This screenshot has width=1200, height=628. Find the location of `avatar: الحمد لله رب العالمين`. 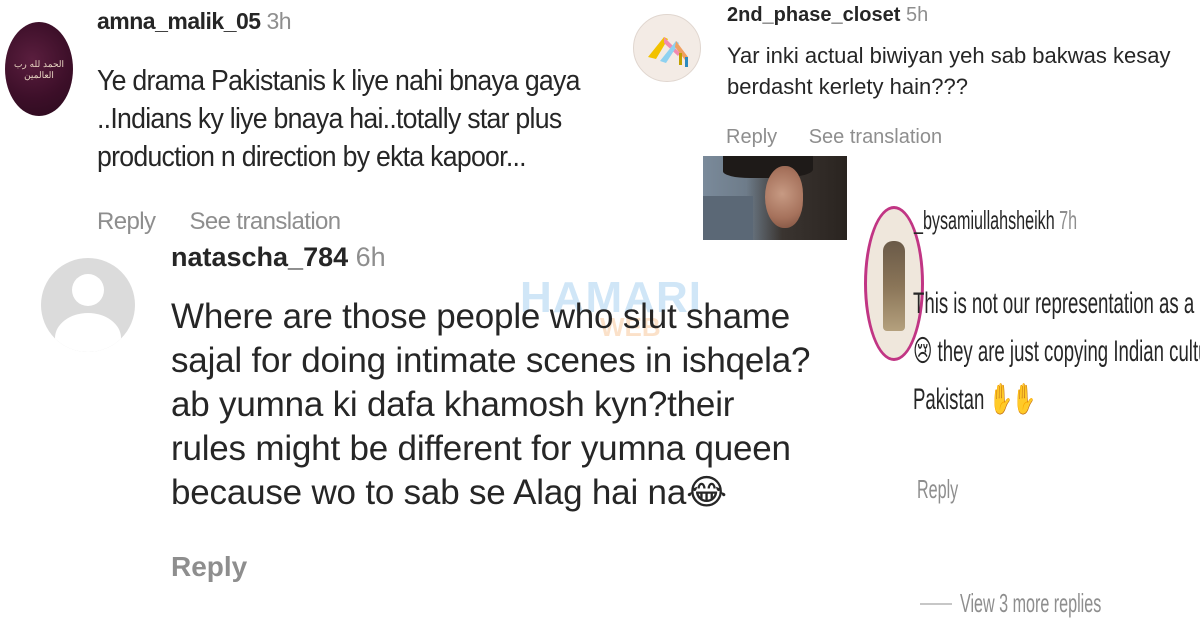

avatar: الحمد لله رب العالمين is located at coordinates (39, 69).